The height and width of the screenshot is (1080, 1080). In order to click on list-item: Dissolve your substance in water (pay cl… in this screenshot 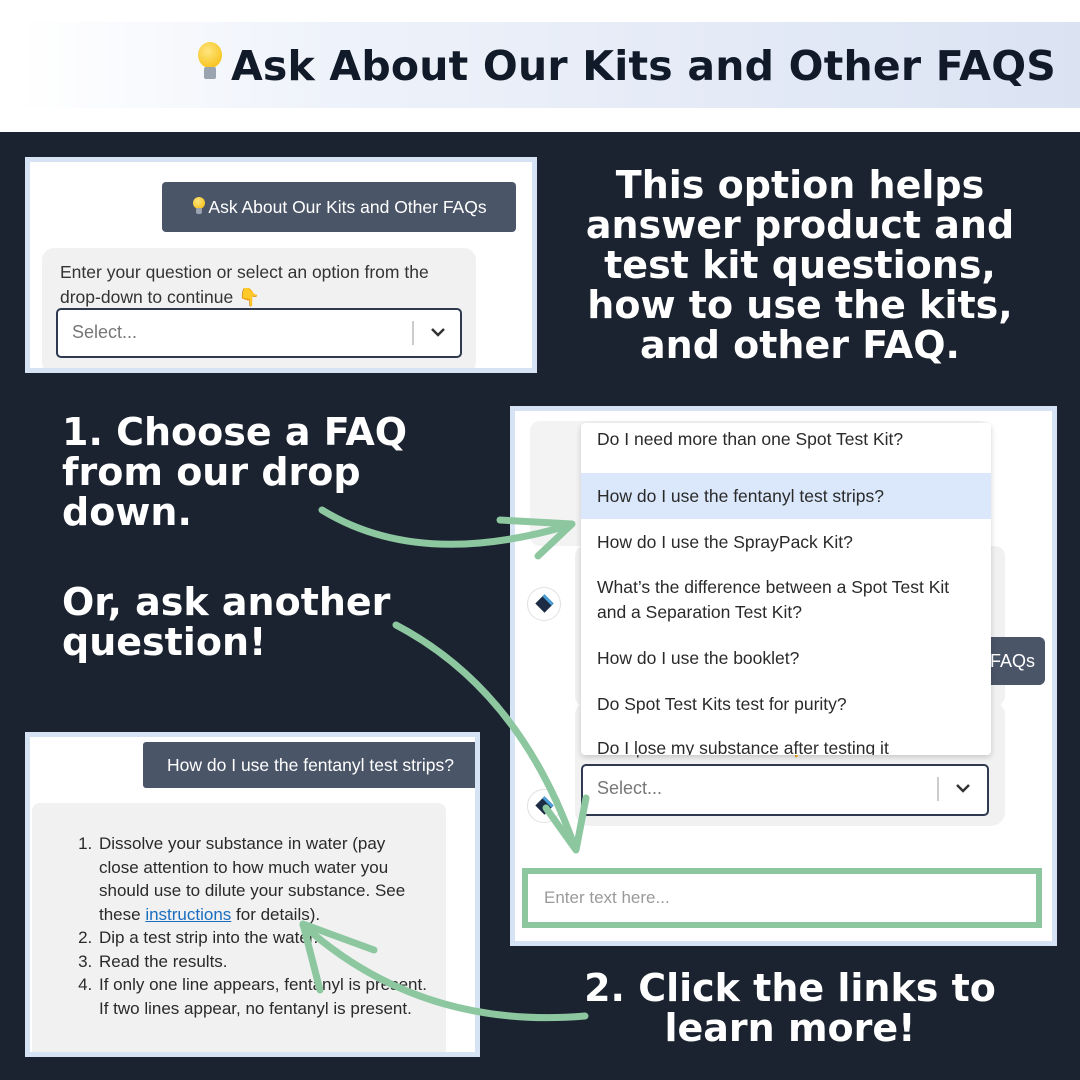, I will do `click(262, 879)`.